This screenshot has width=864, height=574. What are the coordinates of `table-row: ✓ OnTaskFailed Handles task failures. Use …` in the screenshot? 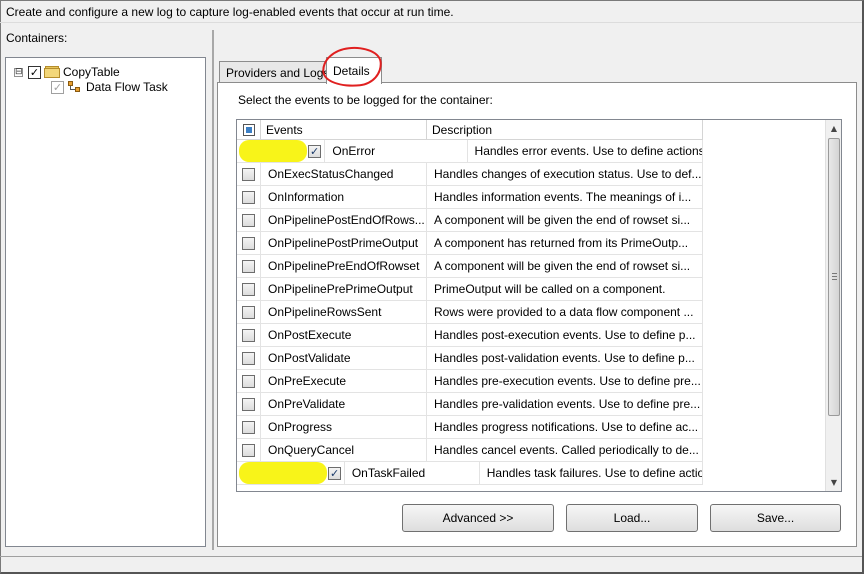 It's located at (470, 473).